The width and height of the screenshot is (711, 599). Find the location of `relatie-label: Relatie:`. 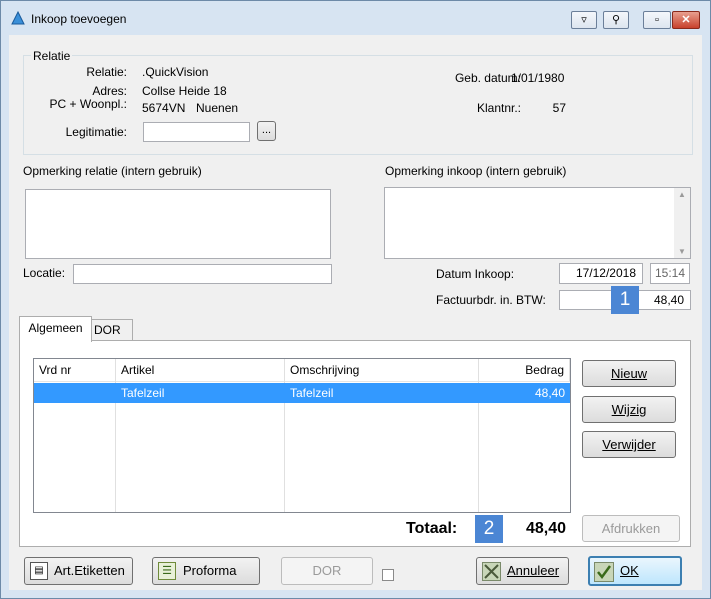

relatie-label: Relatie: is located at coordinates (106, 72).